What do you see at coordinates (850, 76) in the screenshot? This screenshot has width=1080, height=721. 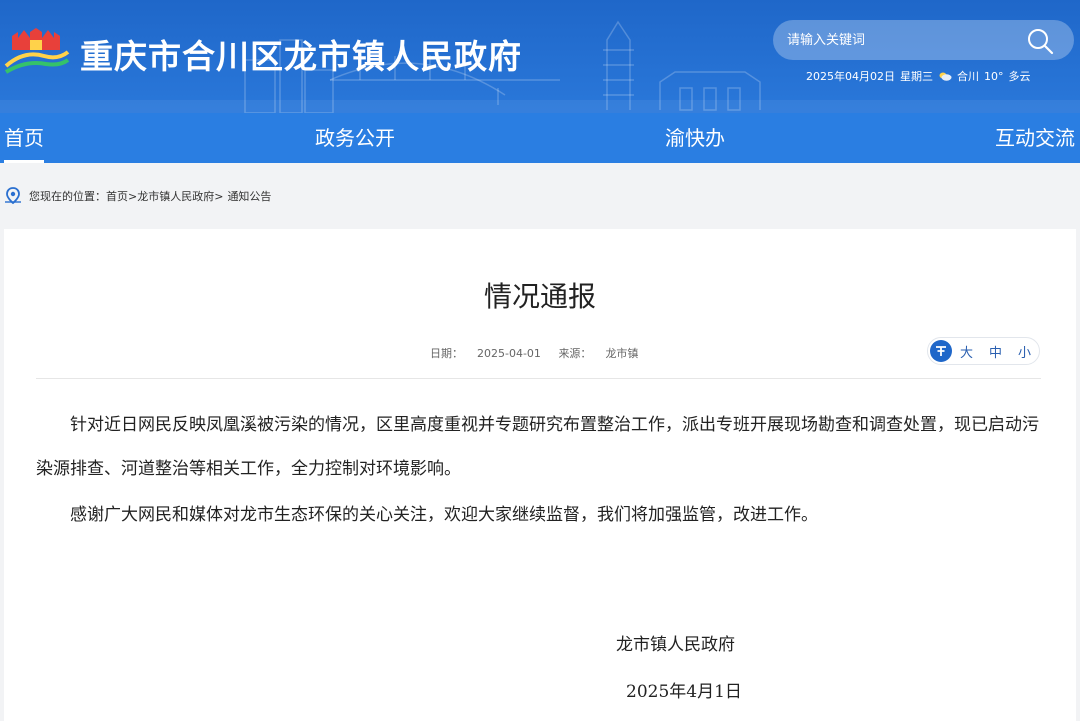 I see `current-date: 2025年04月02日` at bounding box center [850, 76].